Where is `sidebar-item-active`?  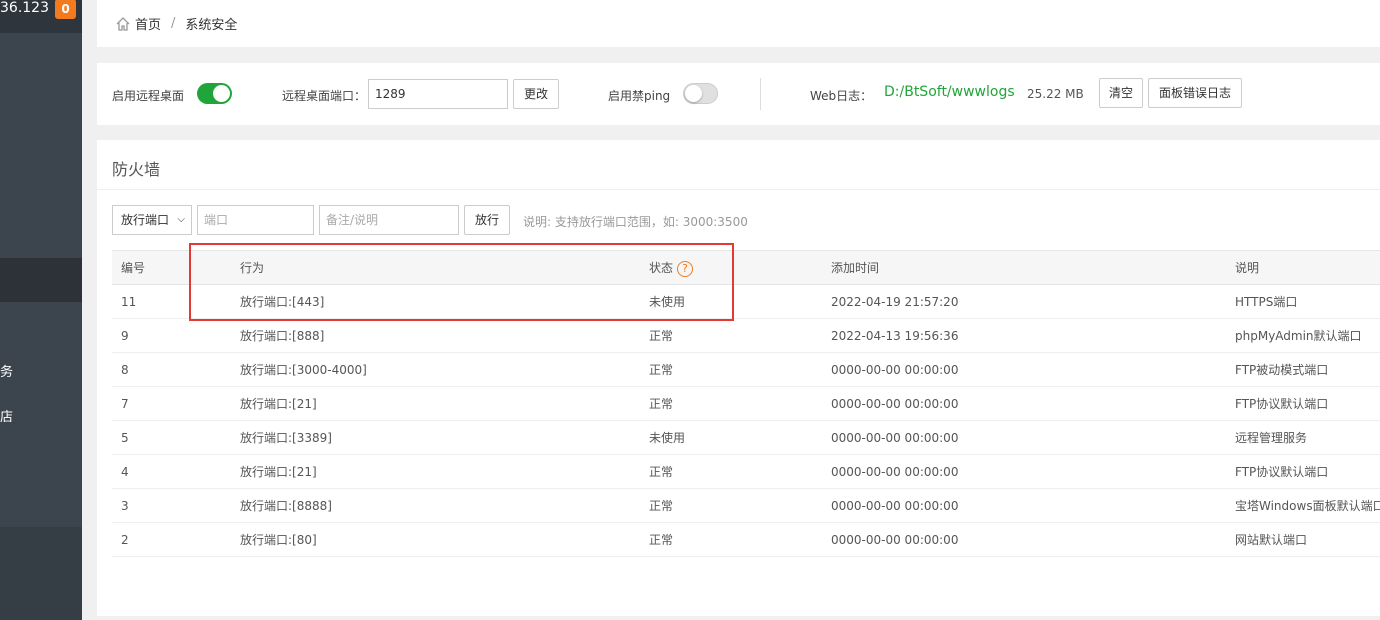 sidebar-item-active is located at coordinates (41, 280).